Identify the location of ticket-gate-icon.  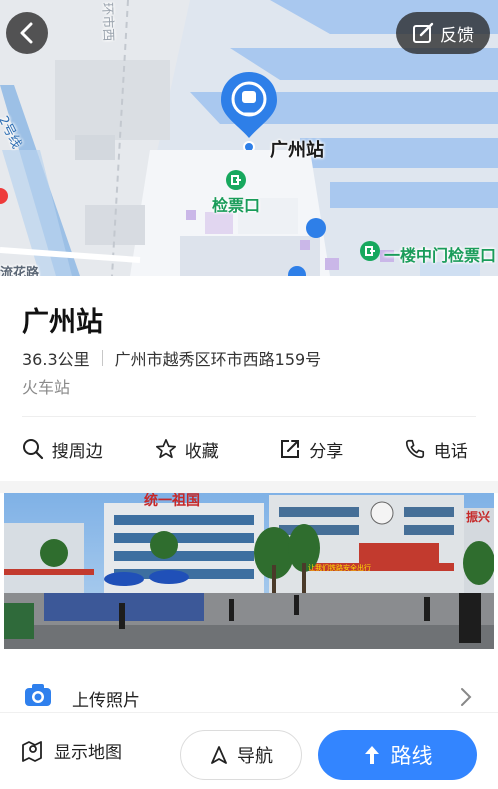
(236, 180).